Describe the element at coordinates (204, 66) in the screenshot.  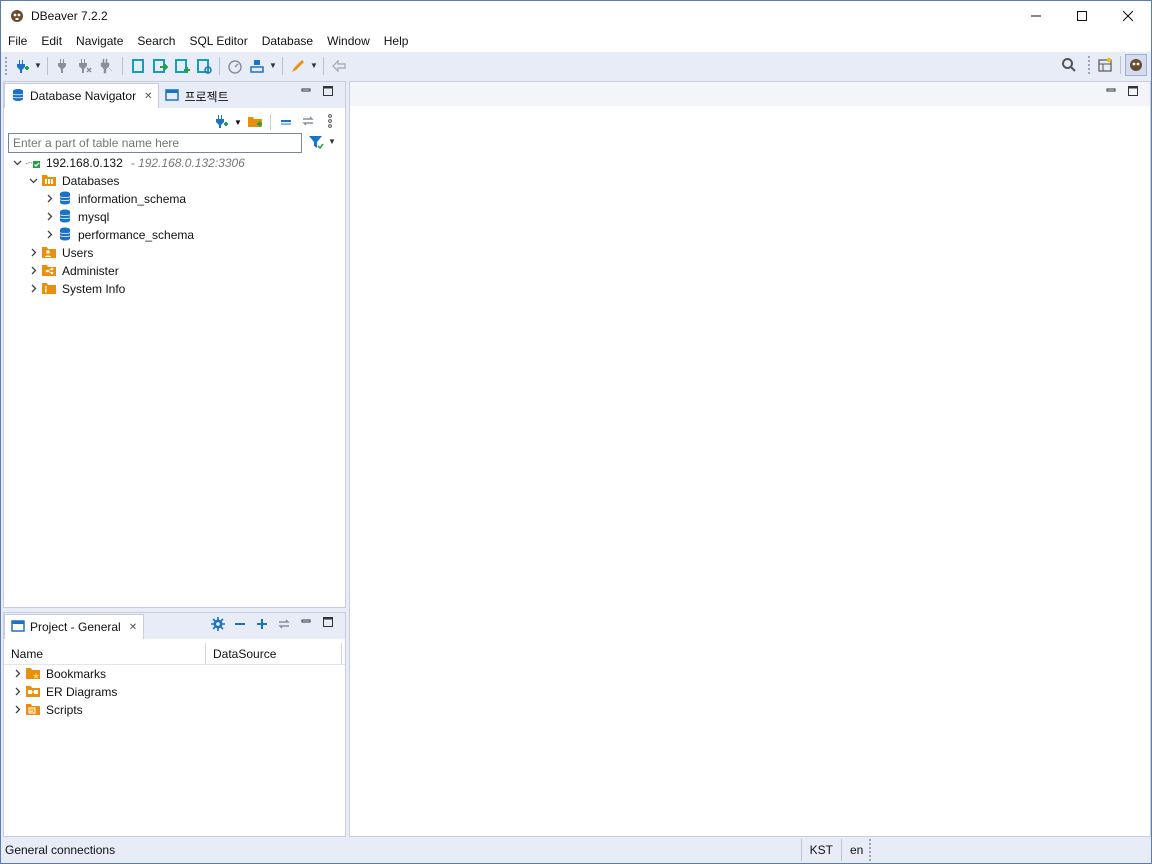
I see `recent-sql-script-icon` at that location.